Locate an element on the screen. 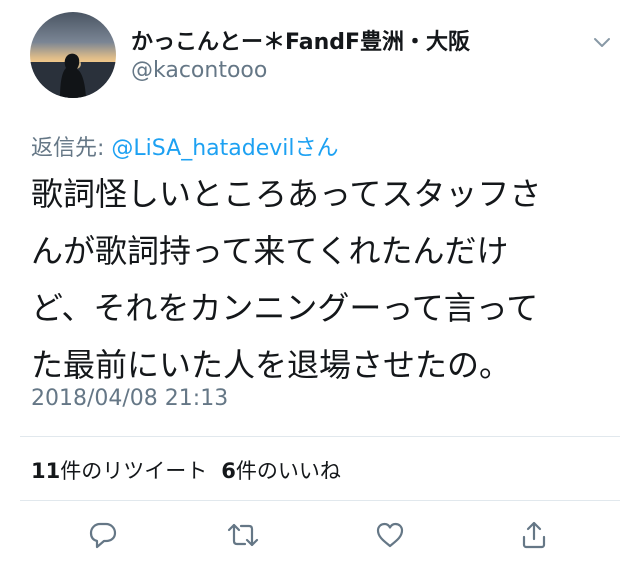 The height and width of the screenshot is (573, 640). like-button is located at coordinates (390, 535).